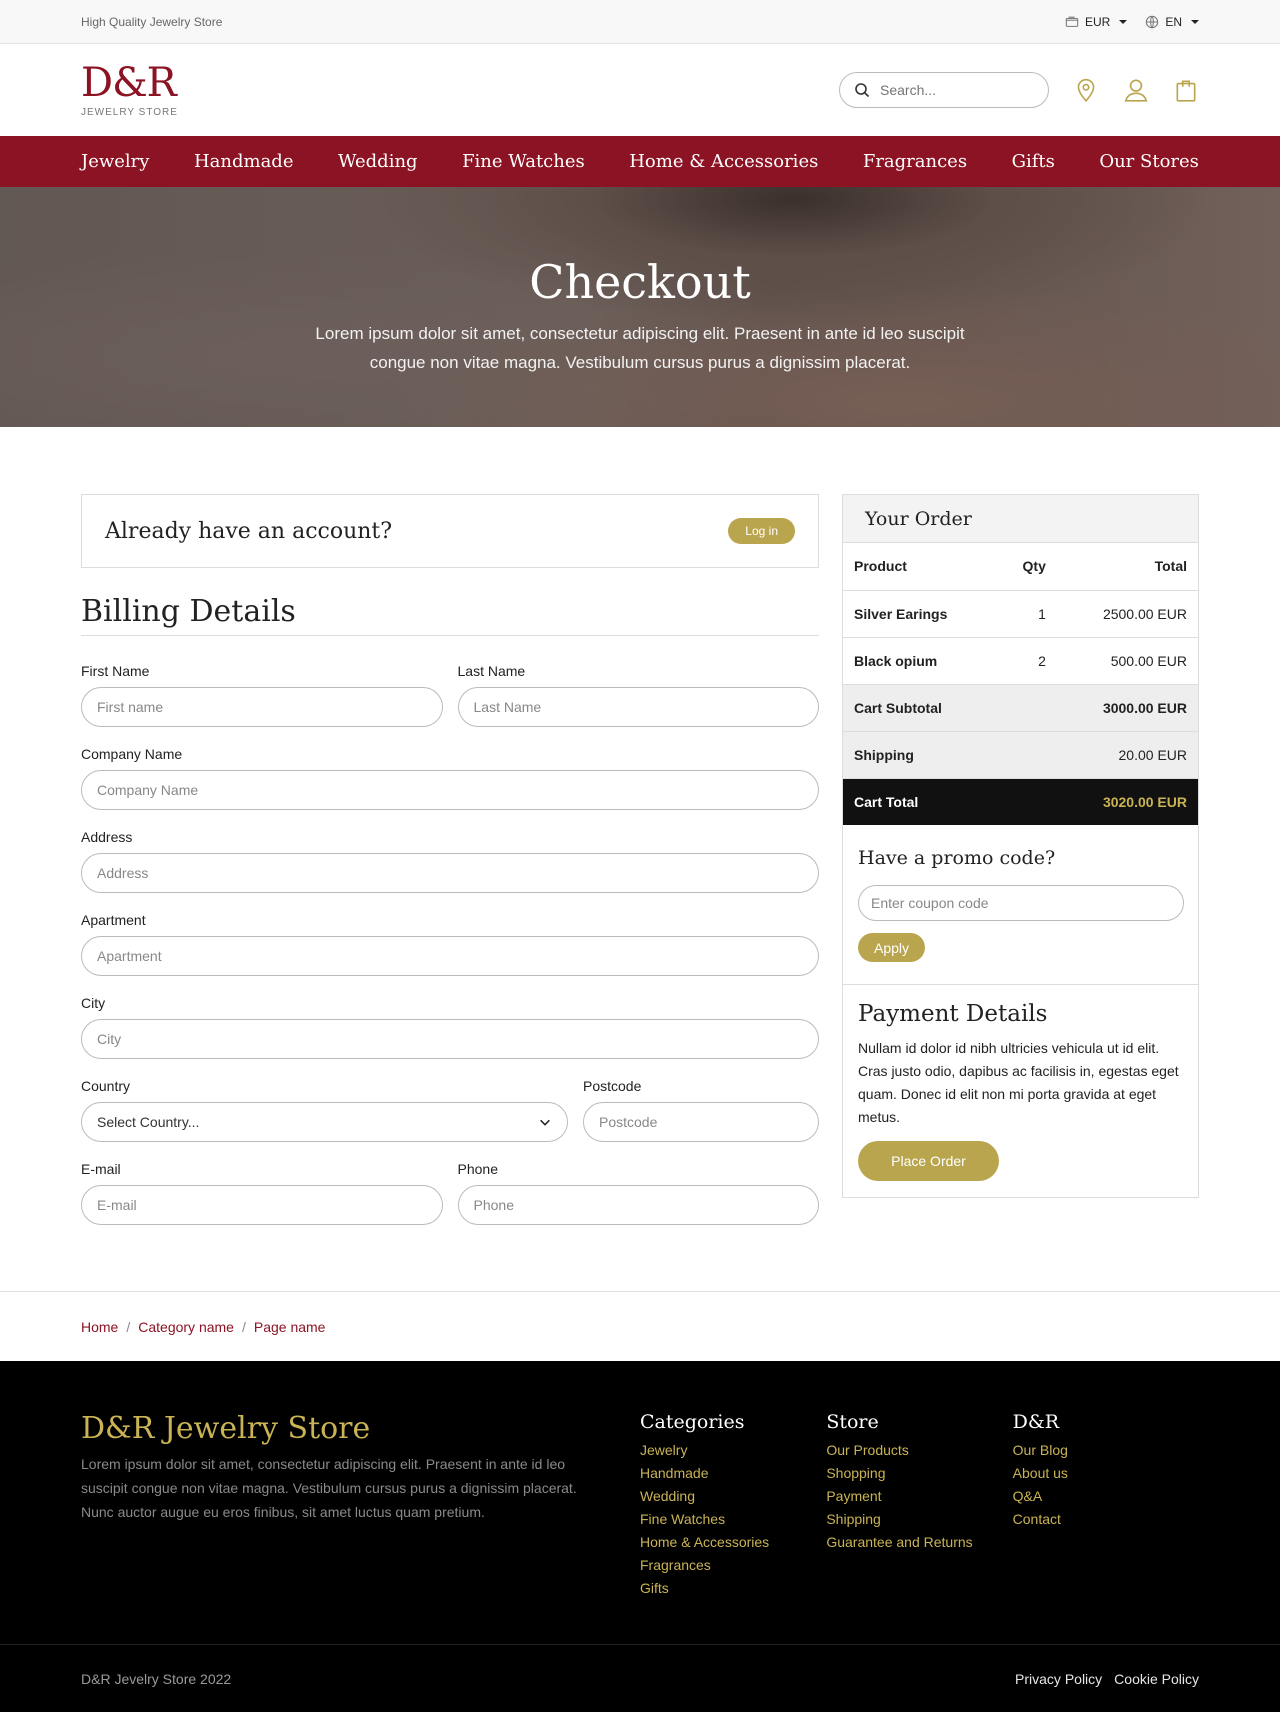 Image resolution: width=1280 pixels, height=1734 pixels. Describe the element at coordinates (1020, 755) in the screenshot. I see `shipping-row: Shipping 20.00 EUR` at that location.